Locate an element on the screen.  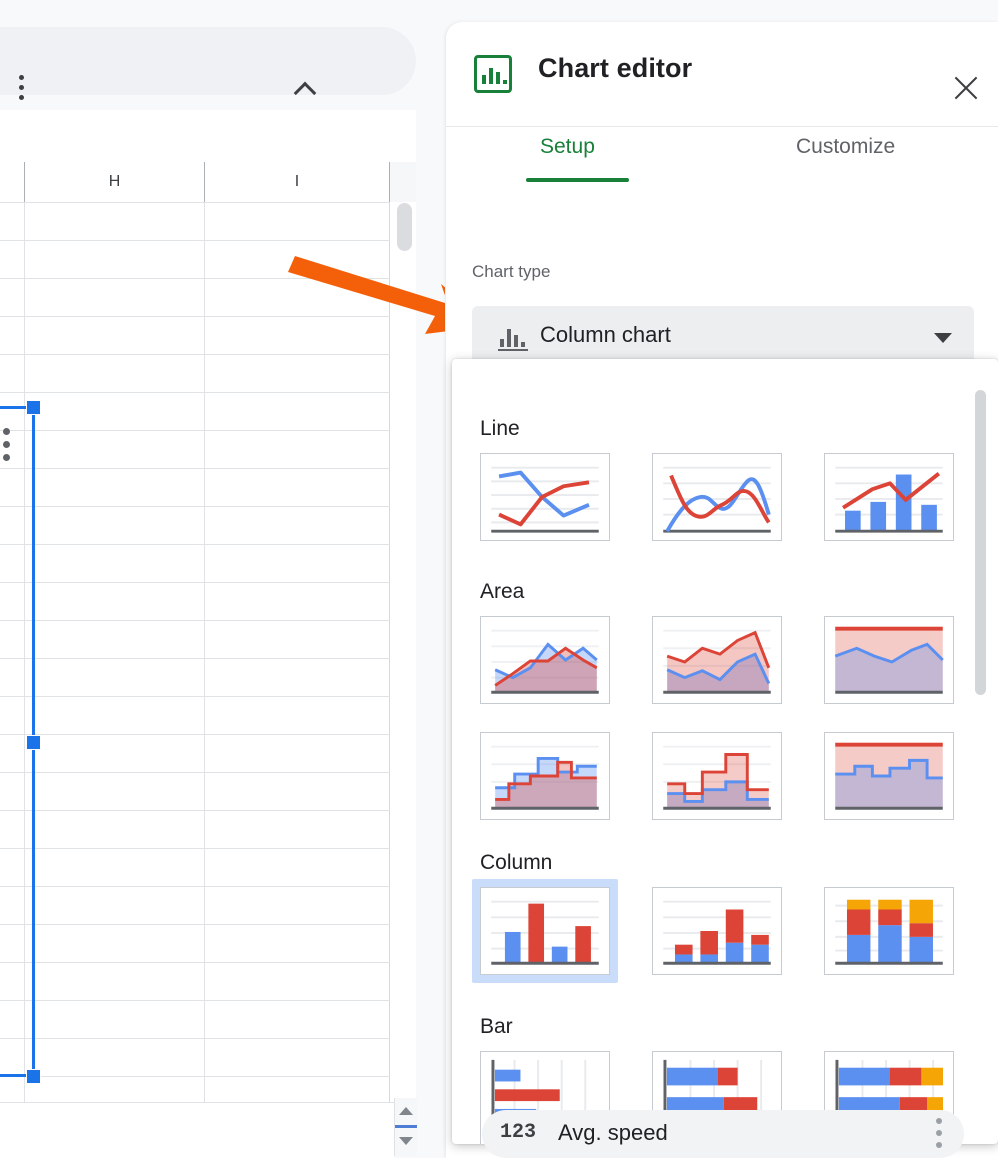
chart-option-stacked-column is located at coordinates (717, 931).